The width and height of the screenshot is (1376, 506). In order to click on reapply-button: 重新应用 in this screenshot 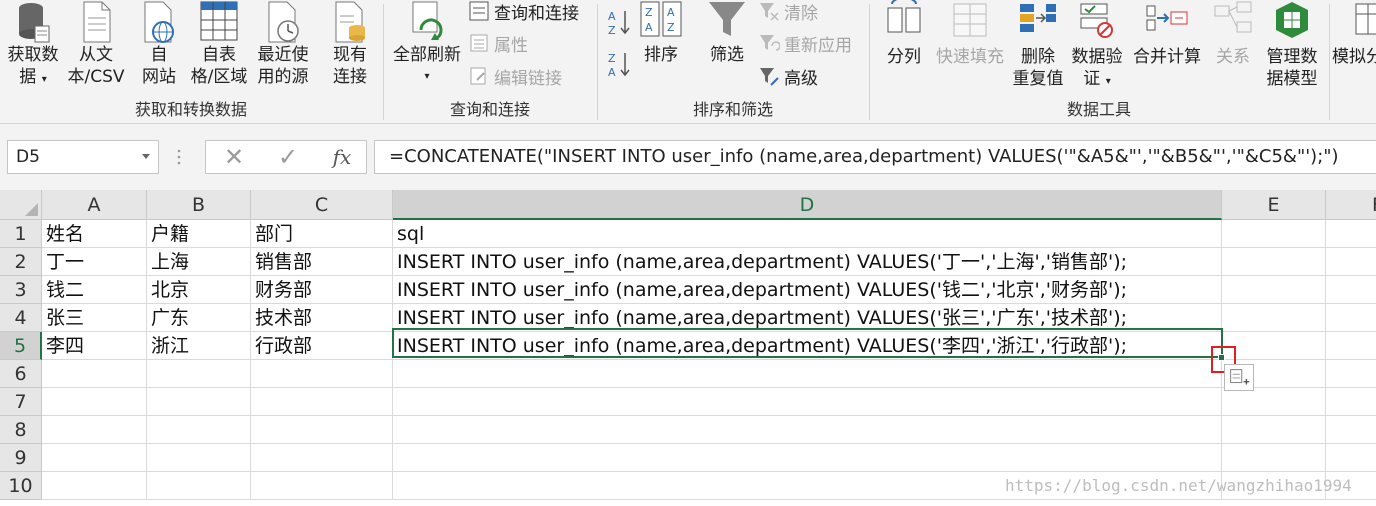, I will do `click(805, 43)`.